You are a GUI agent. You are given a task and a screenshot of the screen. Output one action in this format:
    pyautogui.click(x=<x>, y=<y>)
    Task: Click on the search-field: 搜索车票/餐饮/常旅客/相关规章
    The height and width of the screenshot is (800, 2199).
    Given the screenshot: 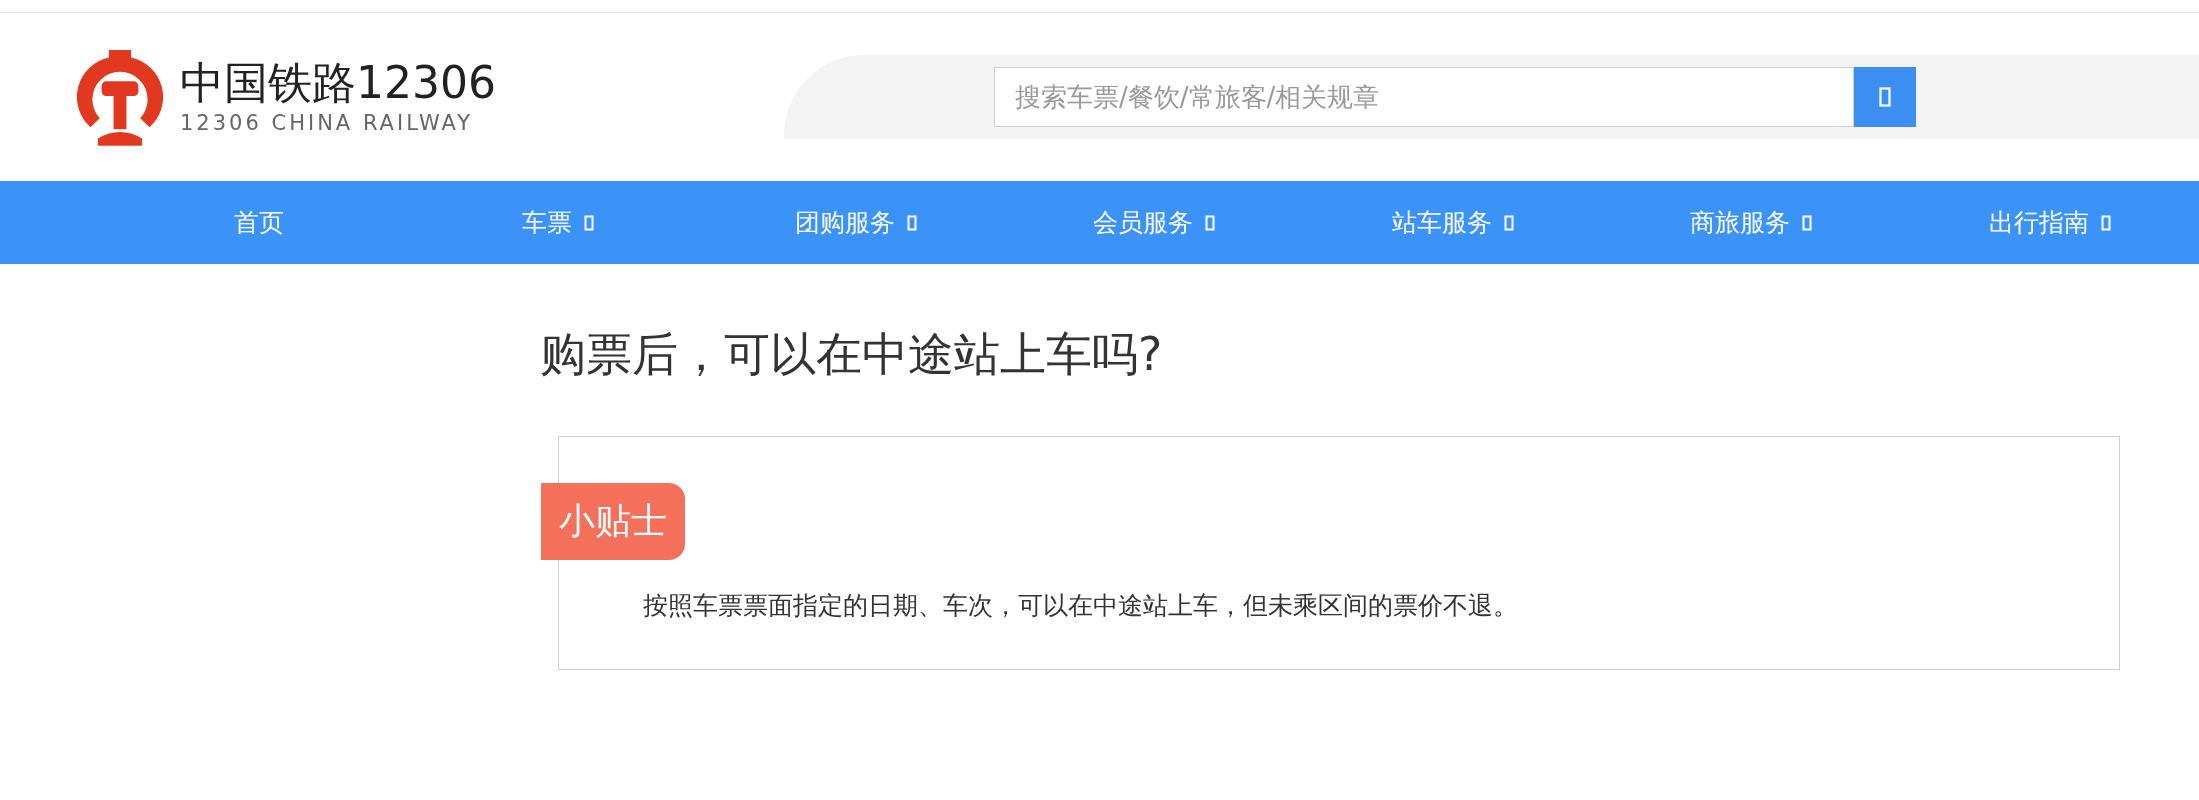 What is the action you would take?
    pyautogui.click(x=1424, y=97)
    